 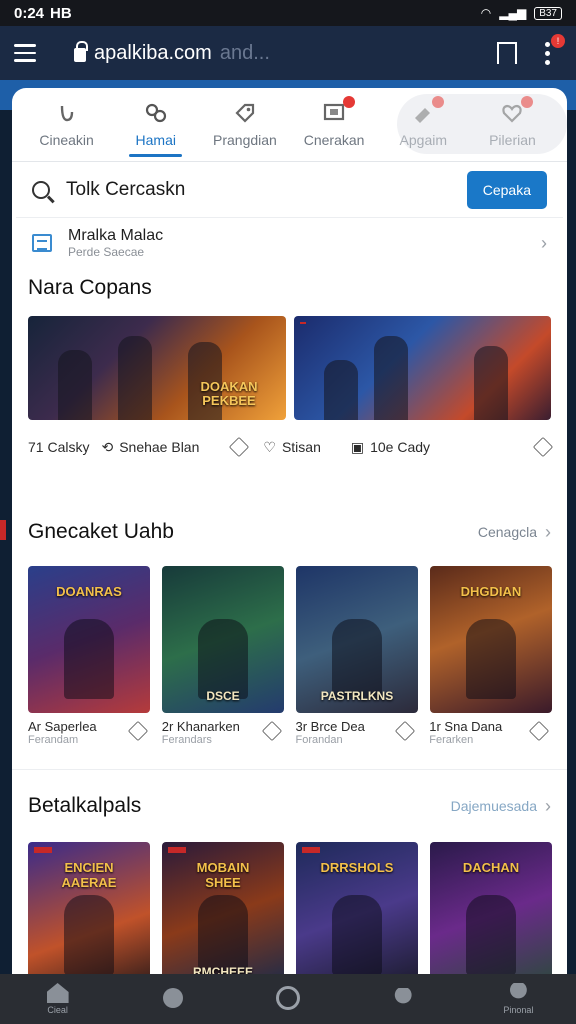 What do you see at coordinates (269, 447) in the screenshot?
I see `heart-icon: ♡` at bounding box center [269, 447].